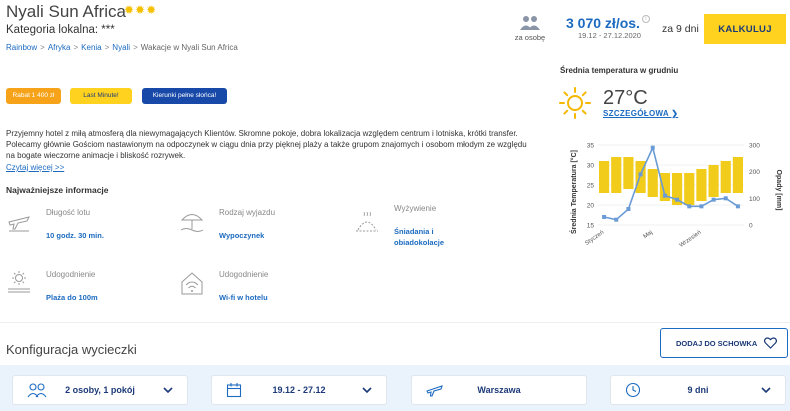 The height and width of the screenshot is (411, 790). What do you see at coordinates (19, 224) in the screenshot?
I see `airplane-icon` at bounding box center [19, 224].